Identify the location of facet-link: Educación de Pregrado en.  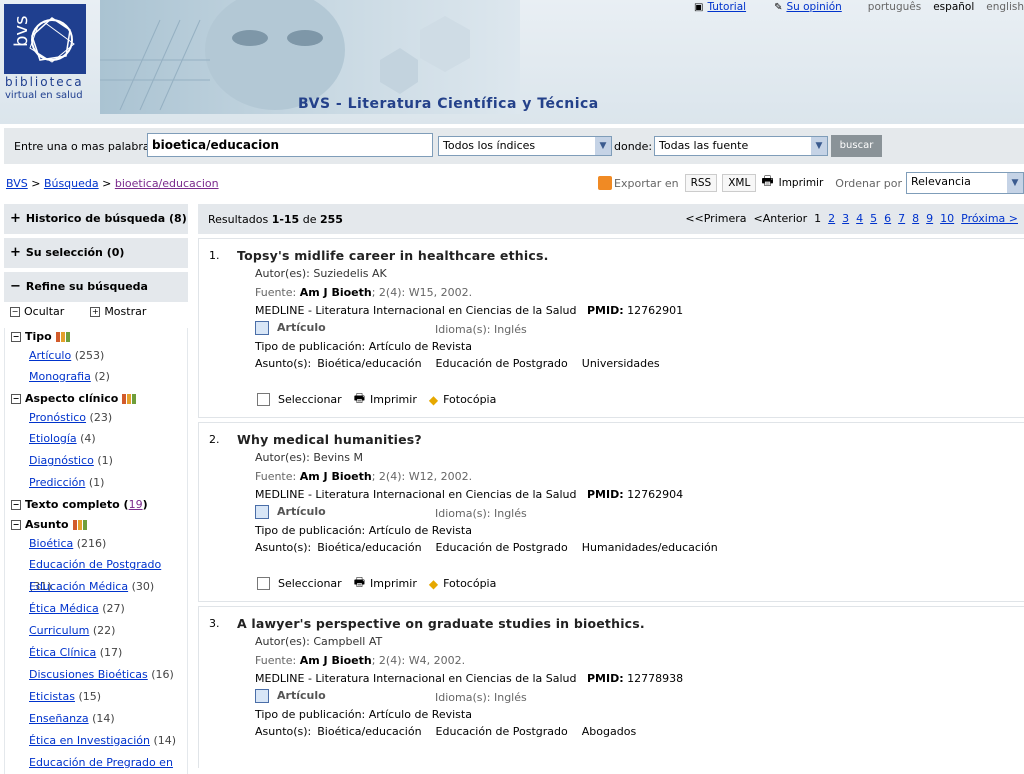
(101, 762).